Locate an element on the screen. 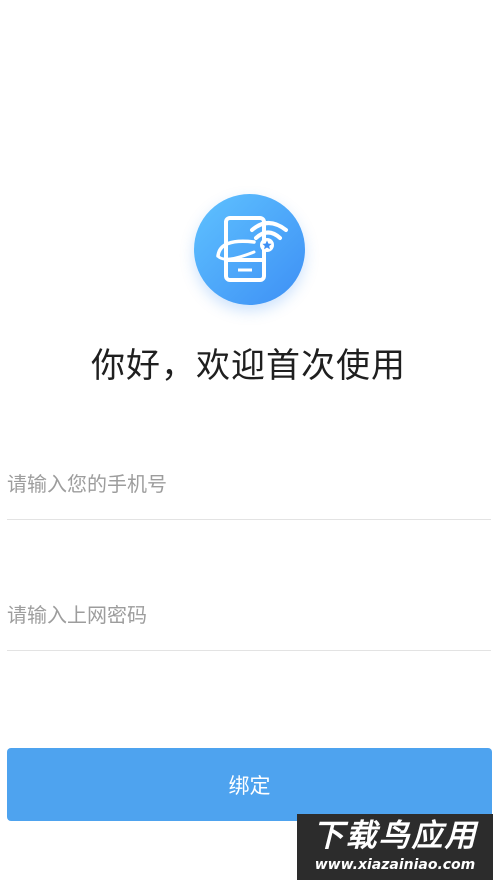  bind-button: 绑定 is located at coordinates (249, 784).